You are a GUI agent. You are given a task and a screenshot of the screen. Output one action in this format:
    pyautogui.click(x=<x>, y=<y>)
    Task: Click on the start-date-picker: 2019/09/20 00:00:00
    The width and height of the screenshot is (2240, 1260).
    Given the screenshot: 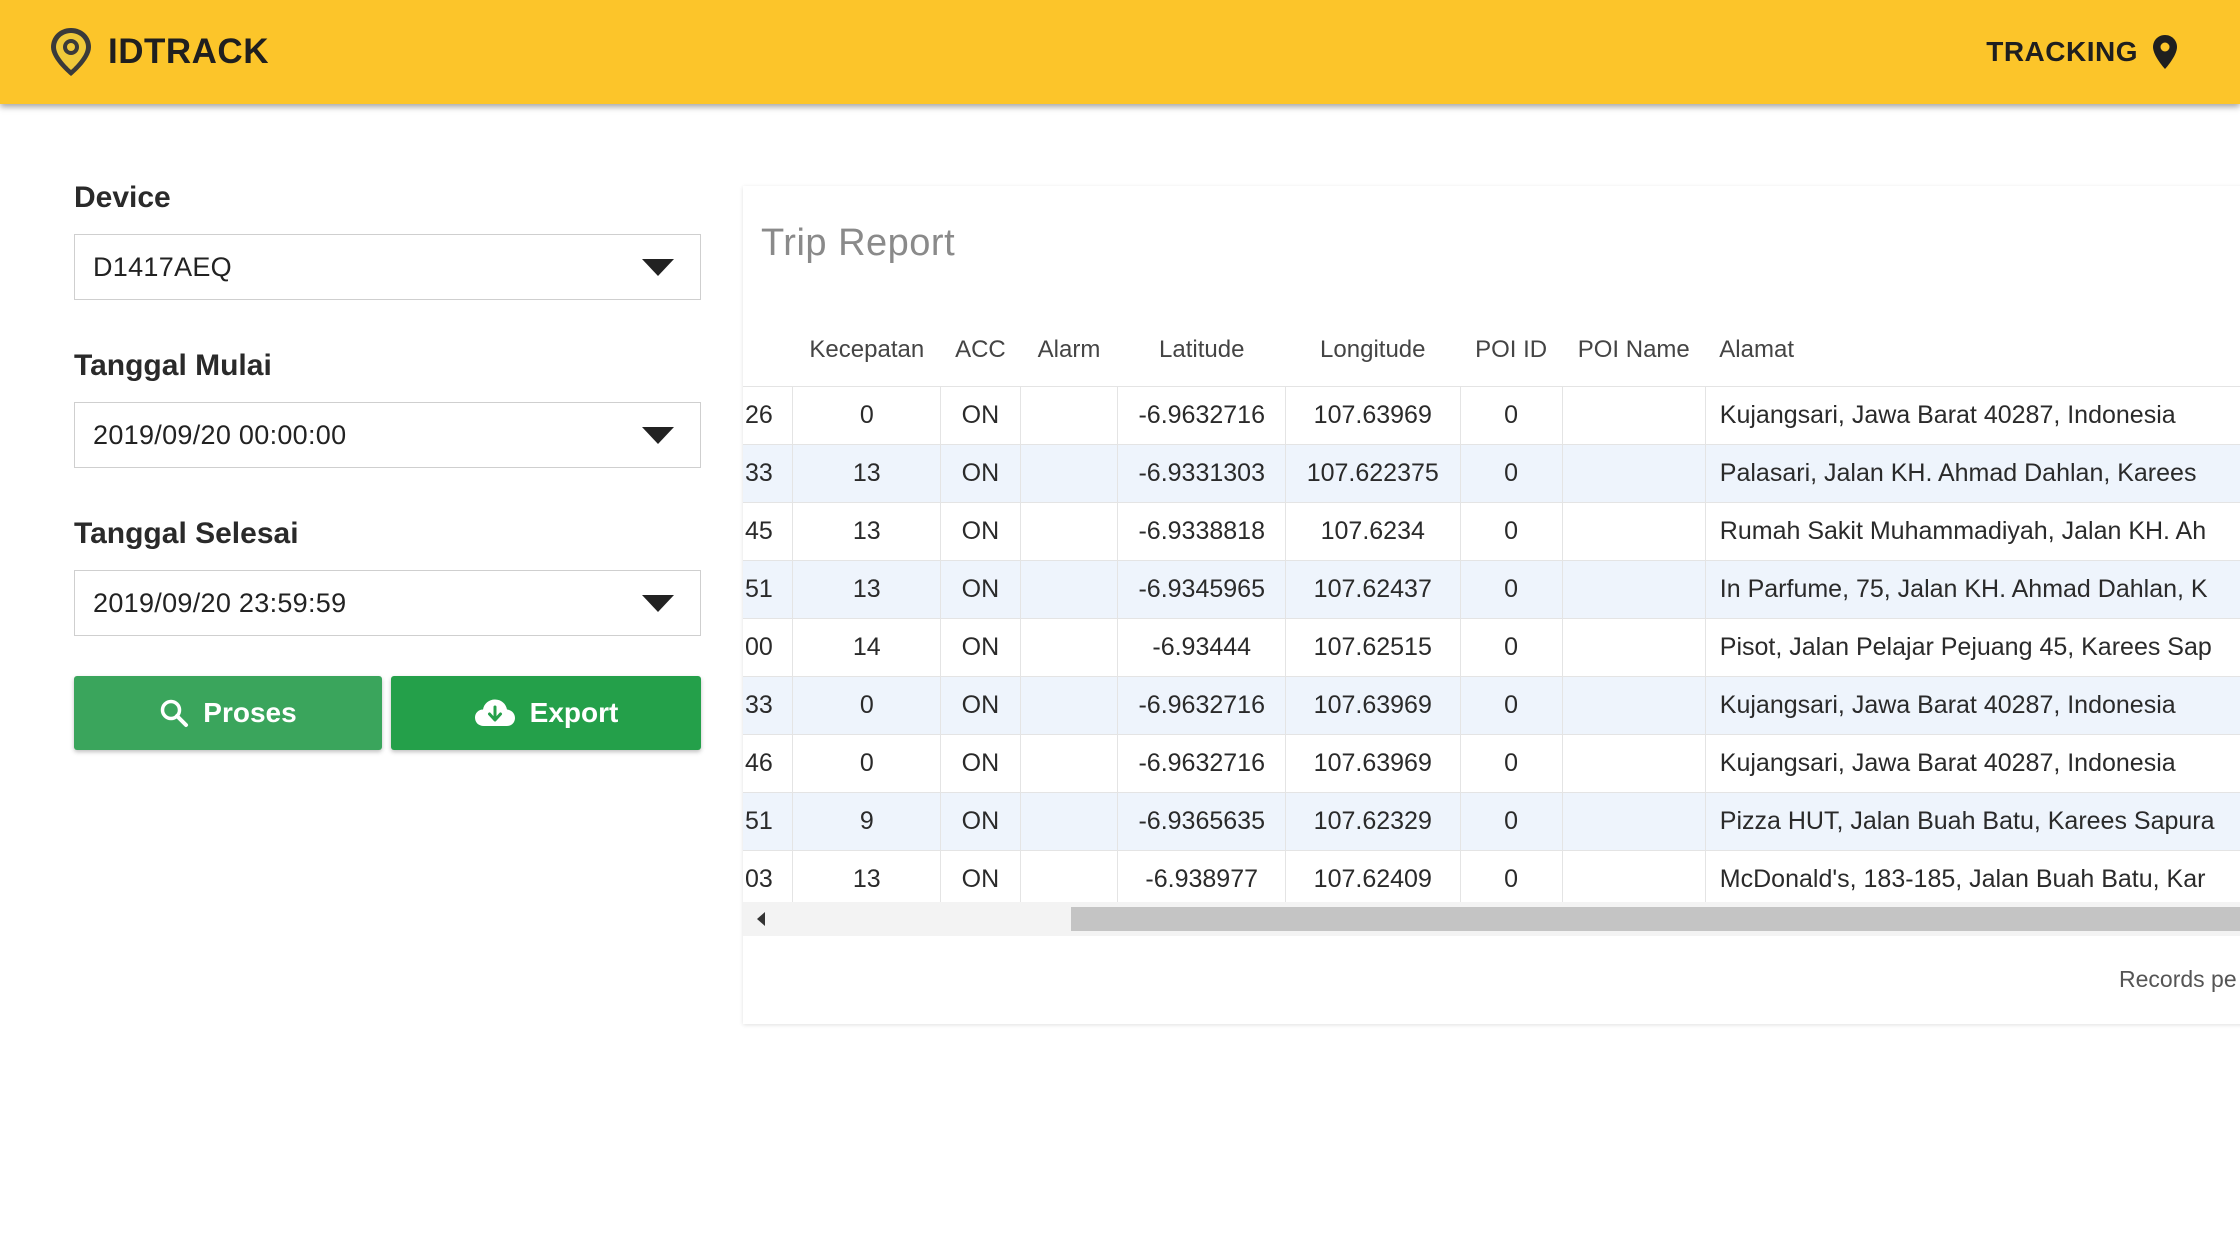 What is the action you would take?
    pyautogui.click(x=387, y=435)
    